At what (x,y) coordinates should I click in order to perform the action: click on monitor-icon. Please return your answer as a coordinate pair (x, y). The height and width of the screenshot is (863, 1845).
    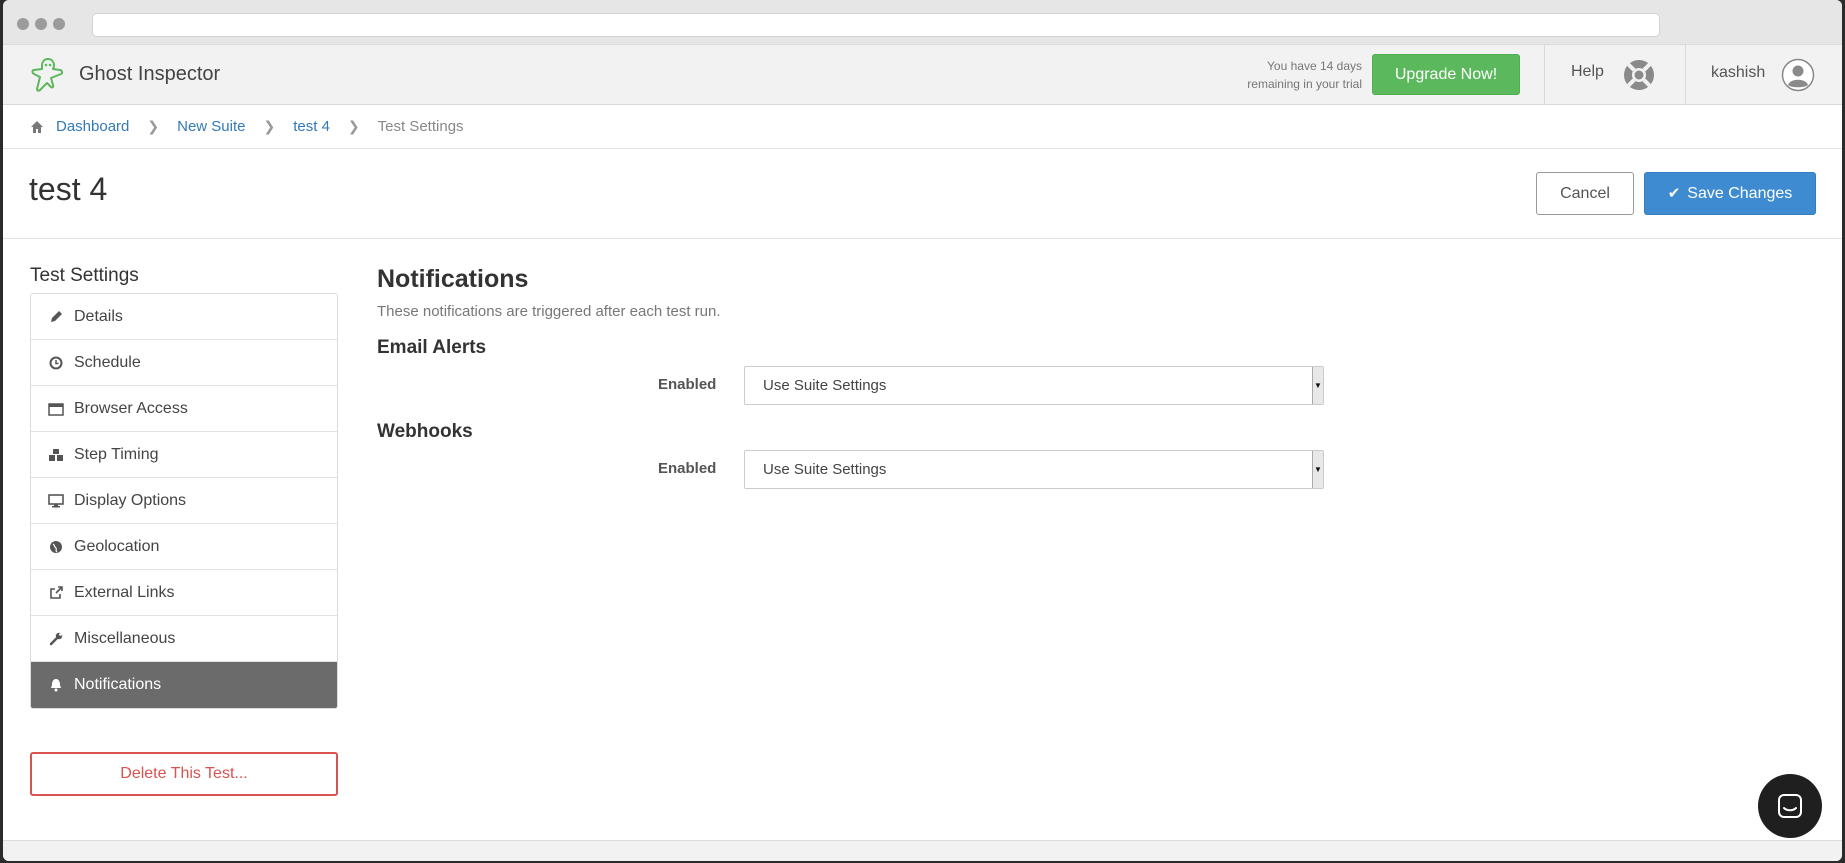
    Looking at the image, I should click on (56, 501).